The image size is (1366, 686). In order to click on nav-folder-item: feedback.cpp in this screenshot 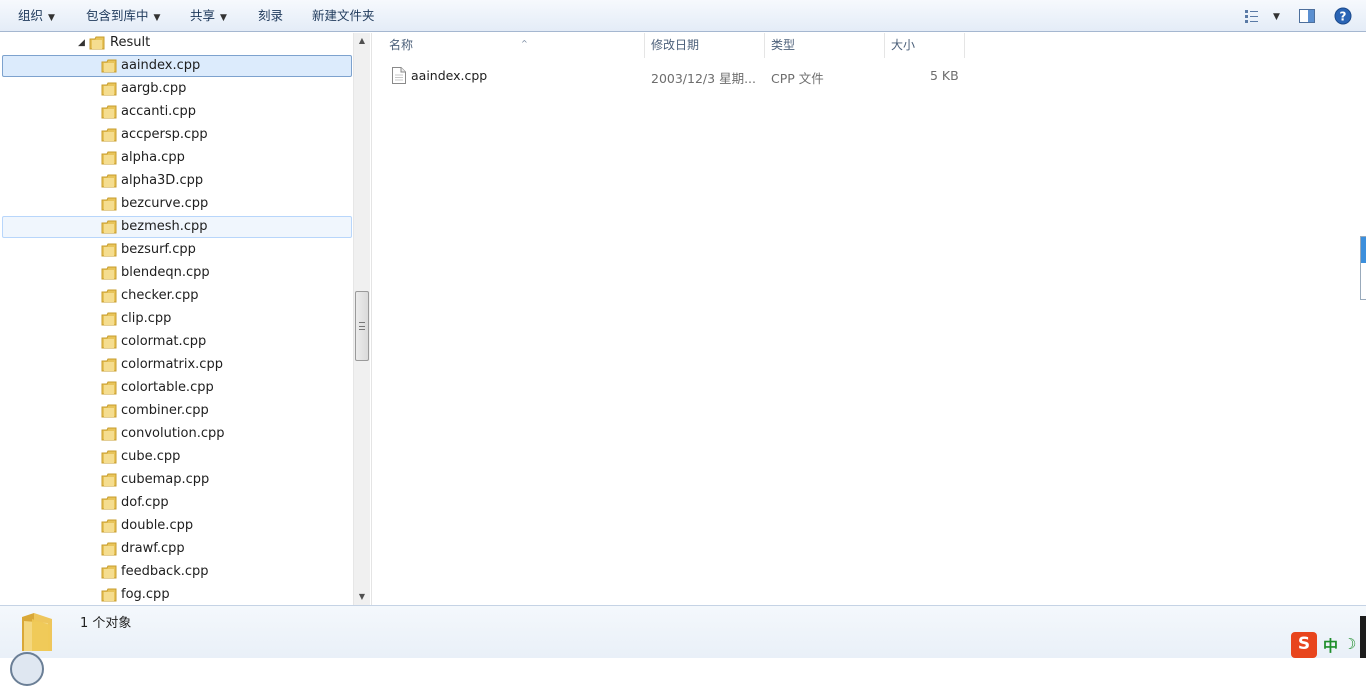, I will do `click(177, 572)`.